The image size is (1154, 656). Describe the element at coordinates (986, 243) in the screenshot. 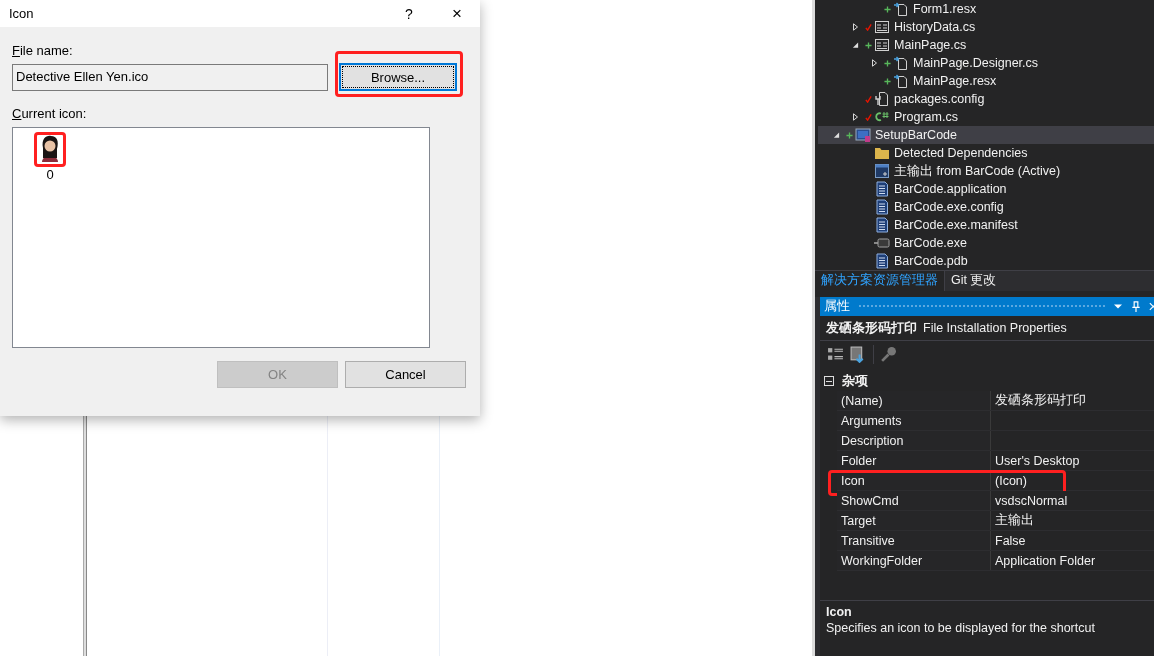

I see `tree-row: BarCode.exe` at that location.